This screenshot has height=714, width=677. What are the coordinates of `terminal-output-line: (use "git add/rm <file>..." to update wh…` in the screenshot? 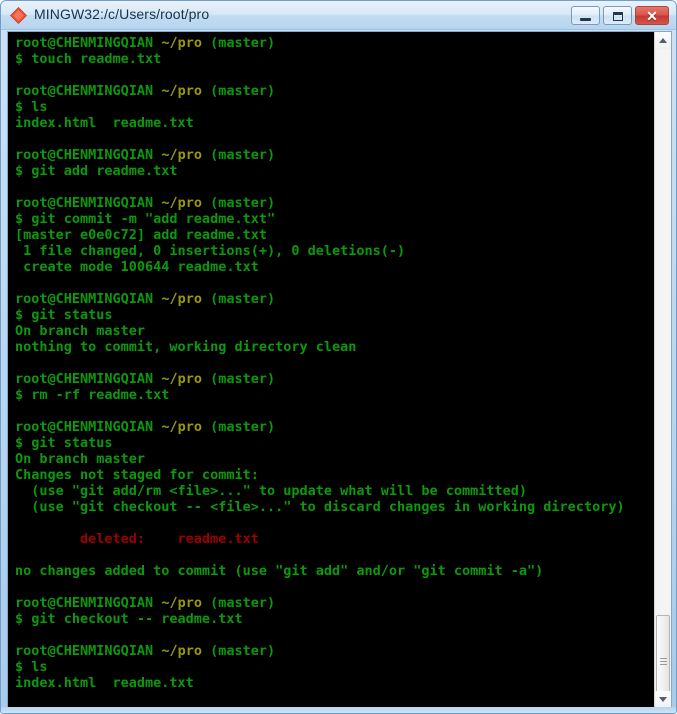 It's located at (271, 491).